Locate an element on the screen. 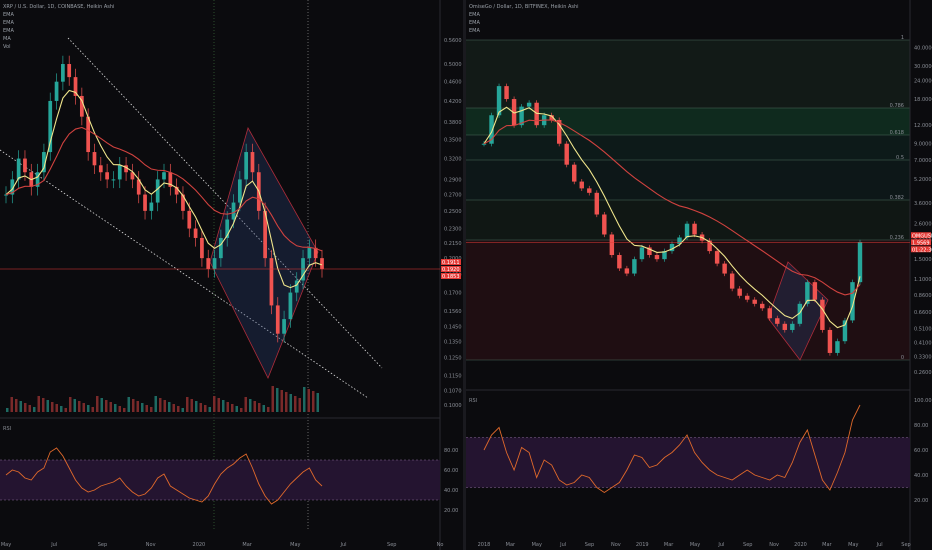  xrp-y-tick-label: 0.1070 is located at coordinates (453, 392).